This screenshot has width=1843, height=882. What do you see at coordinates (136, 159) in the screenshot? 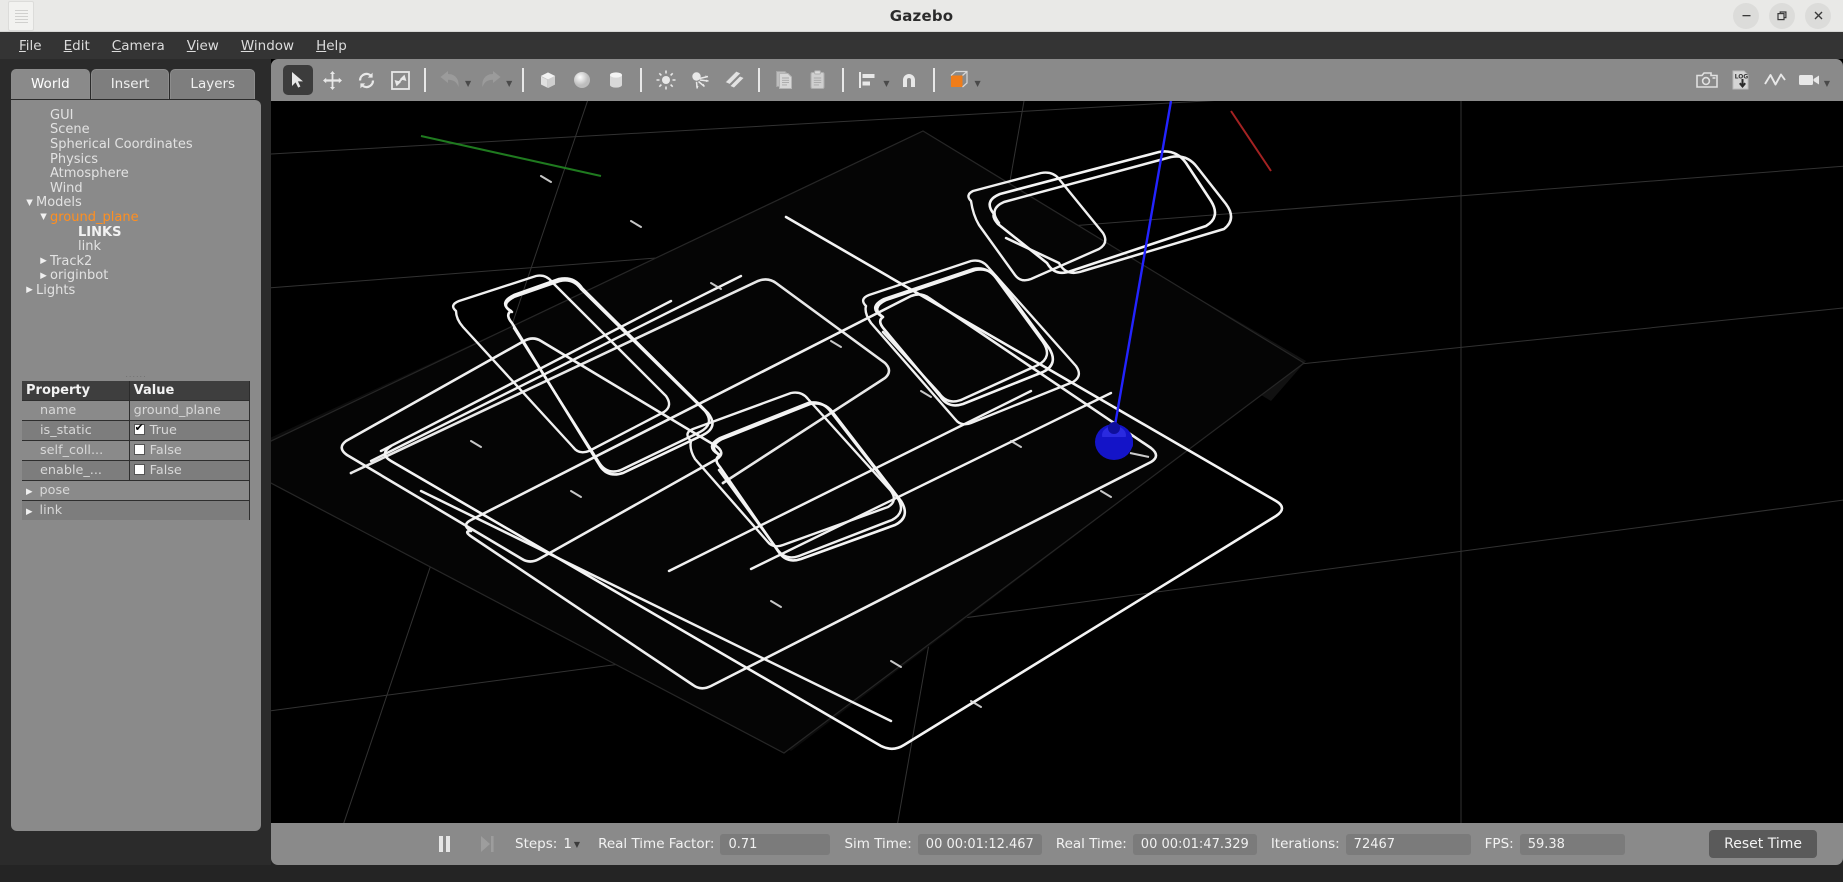
I see `tree-item-physics: ▶Physics` at bounding box center [136, 159].